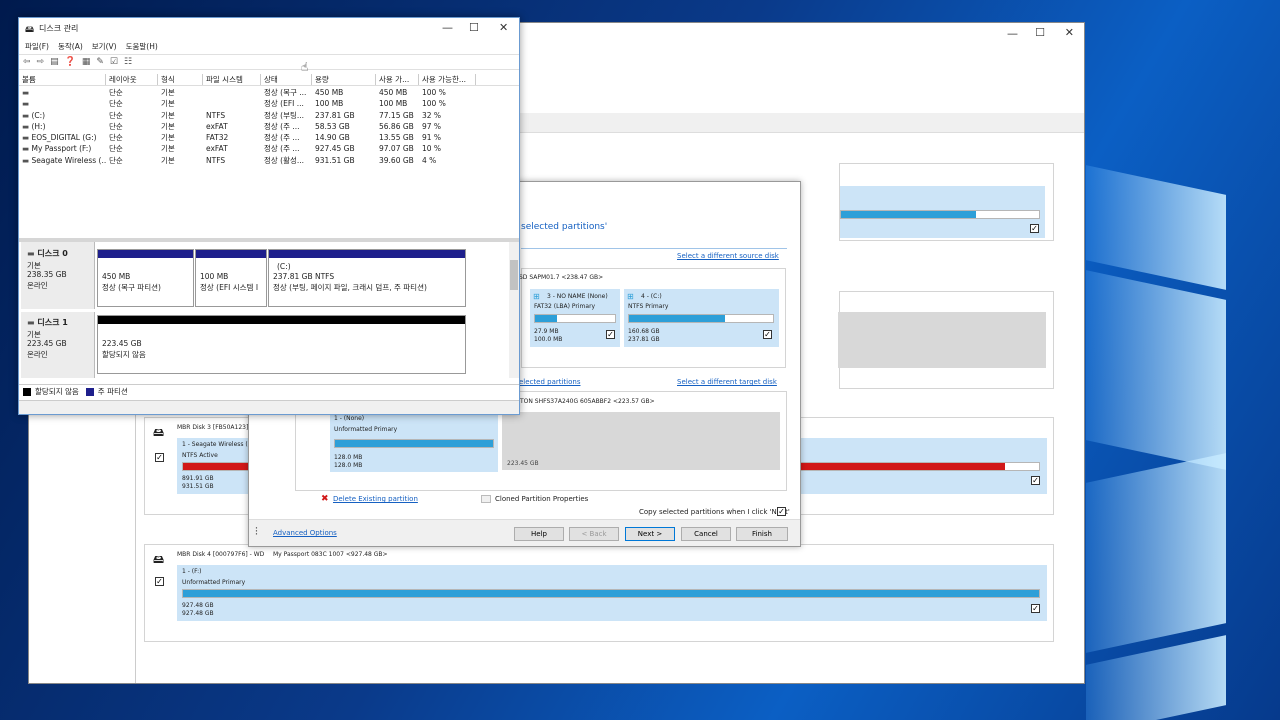 The height and width of the screenshot is (720, 1280). I want to click on finish-button: Finish, so click(762, 534).